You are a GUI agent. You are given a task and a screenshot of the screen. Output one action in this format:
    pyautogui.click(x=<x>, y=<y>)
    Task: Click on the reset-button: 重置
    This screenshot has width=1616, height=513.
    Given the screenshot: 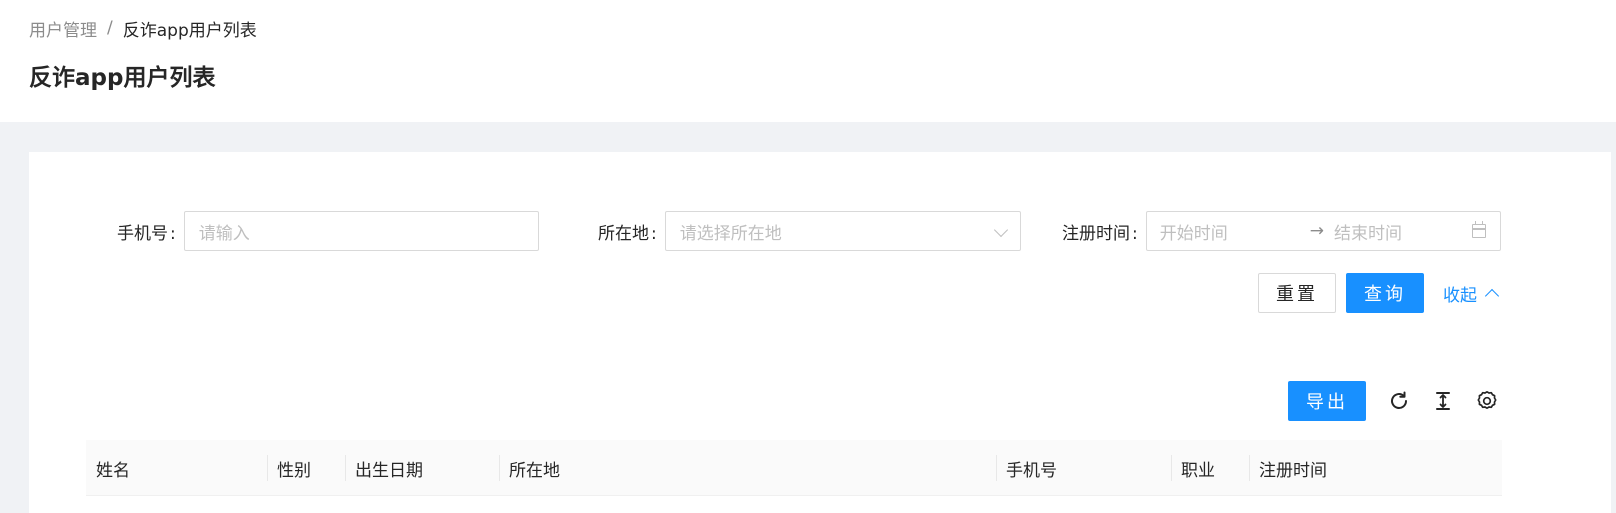 What is the action you would take?
    pyautogui.click(x=1297, y=293)
    